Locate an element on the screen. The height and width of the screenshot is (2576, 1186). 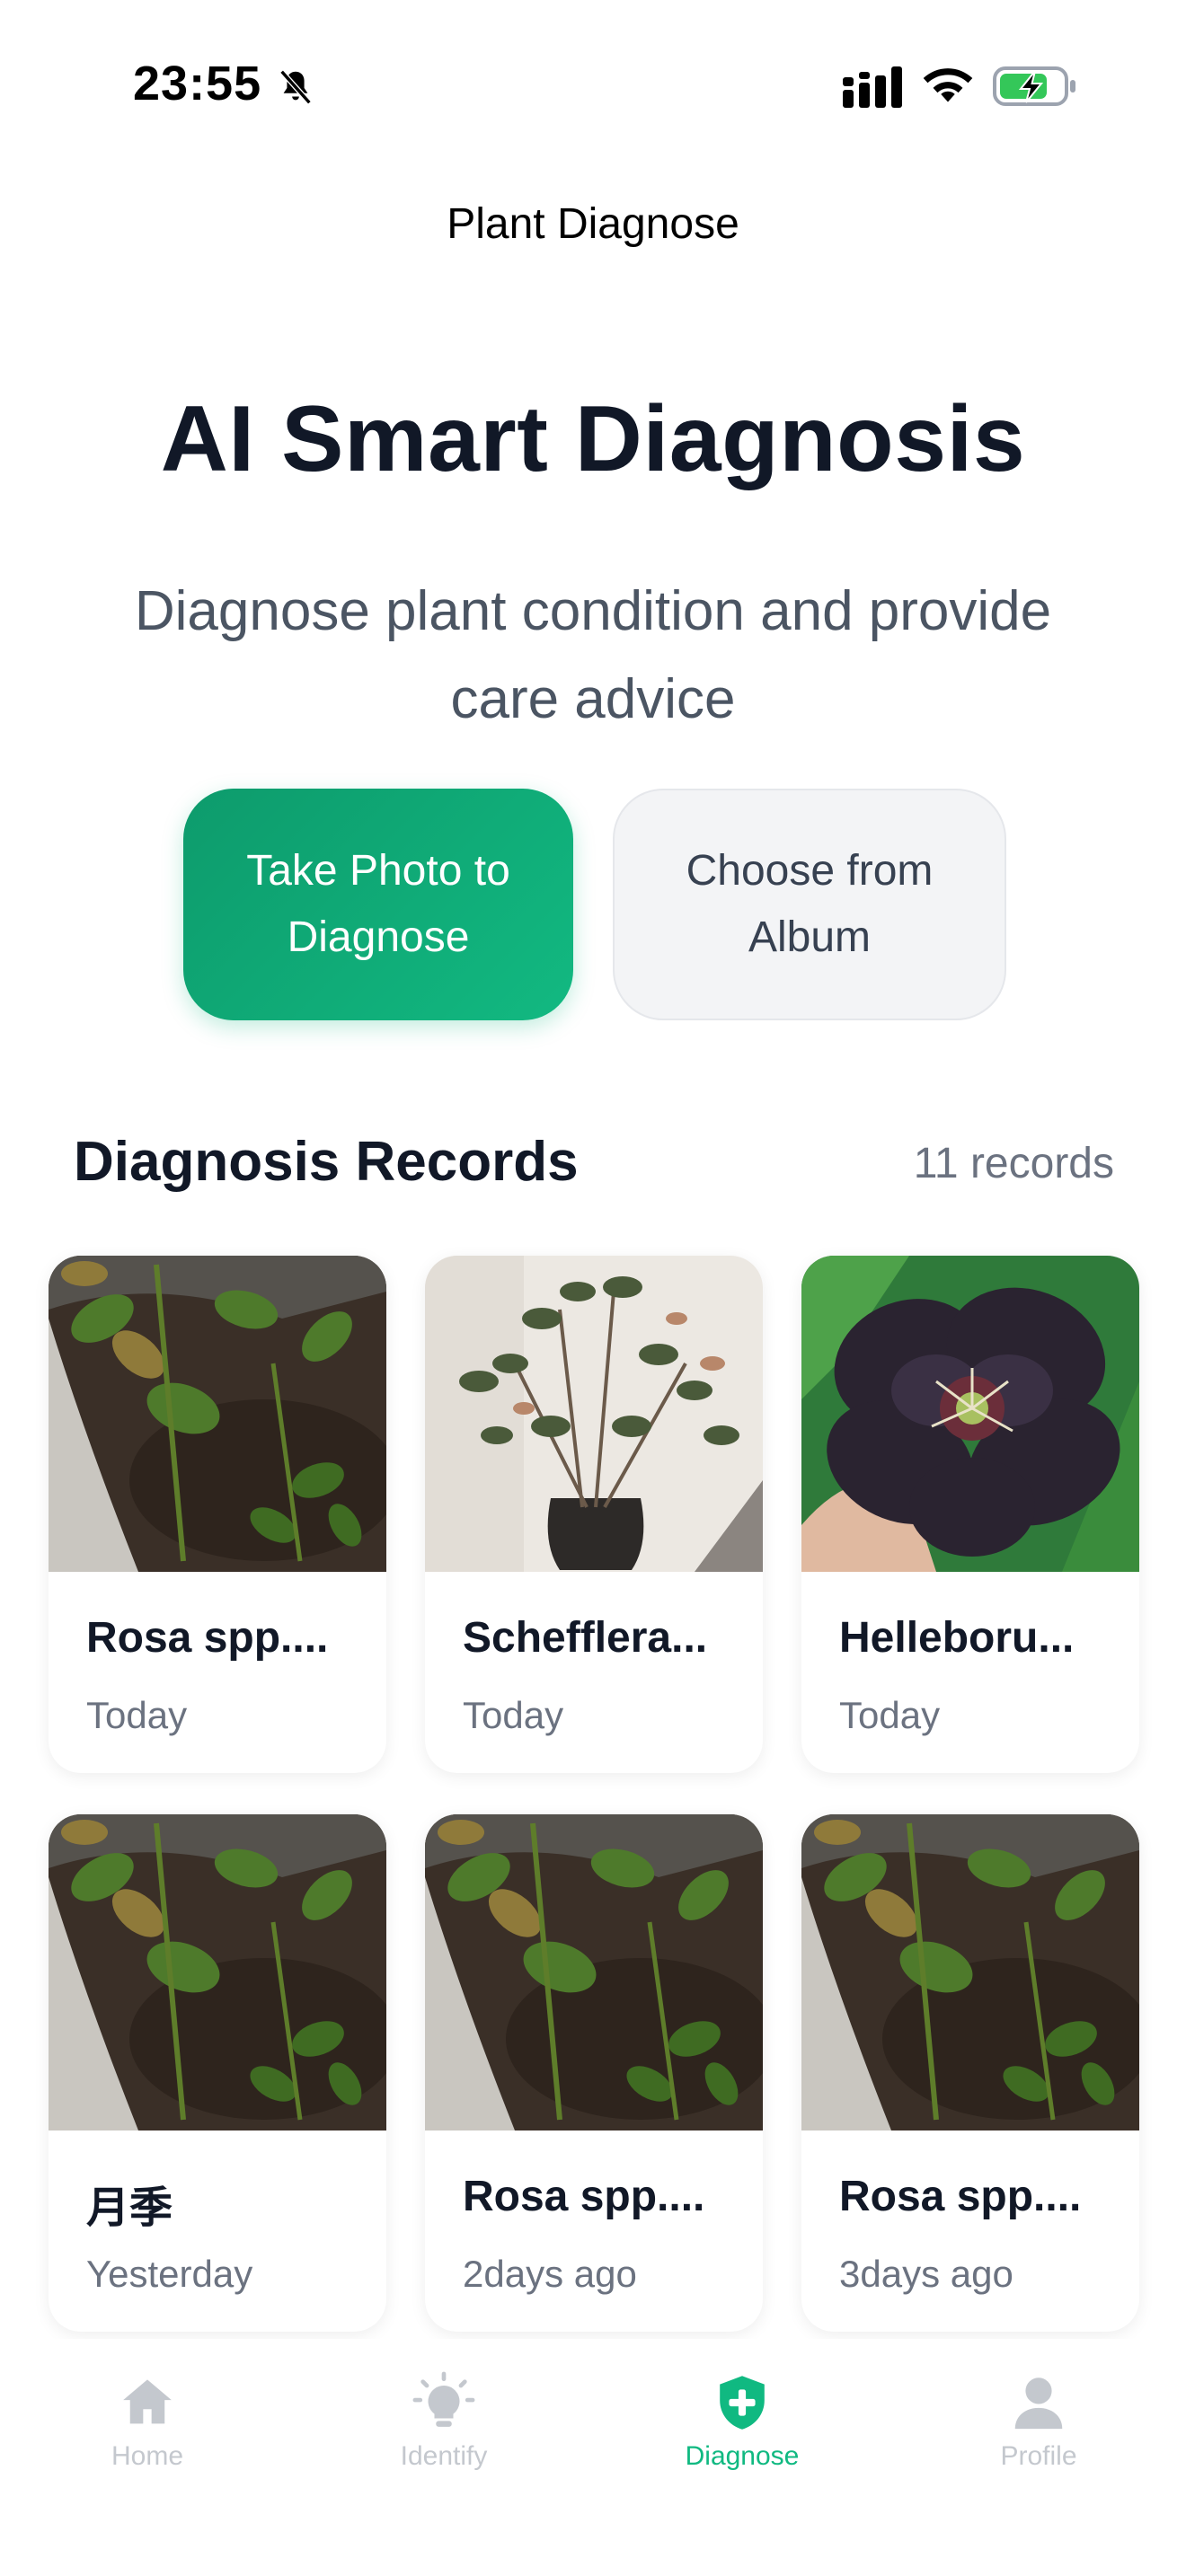
record-card: 月季 Yesterday is located at coordinates (217, 2073).